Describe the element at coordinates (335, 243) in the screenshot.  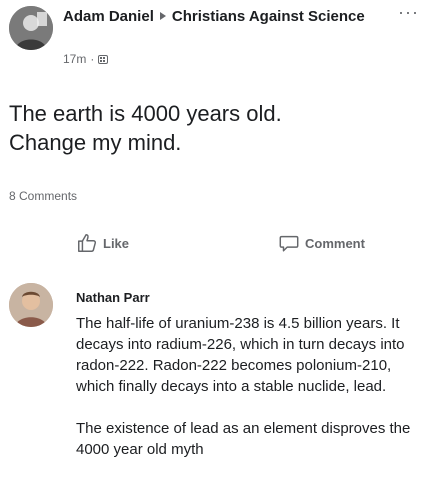
I see `comment-label: Comment` at that location.